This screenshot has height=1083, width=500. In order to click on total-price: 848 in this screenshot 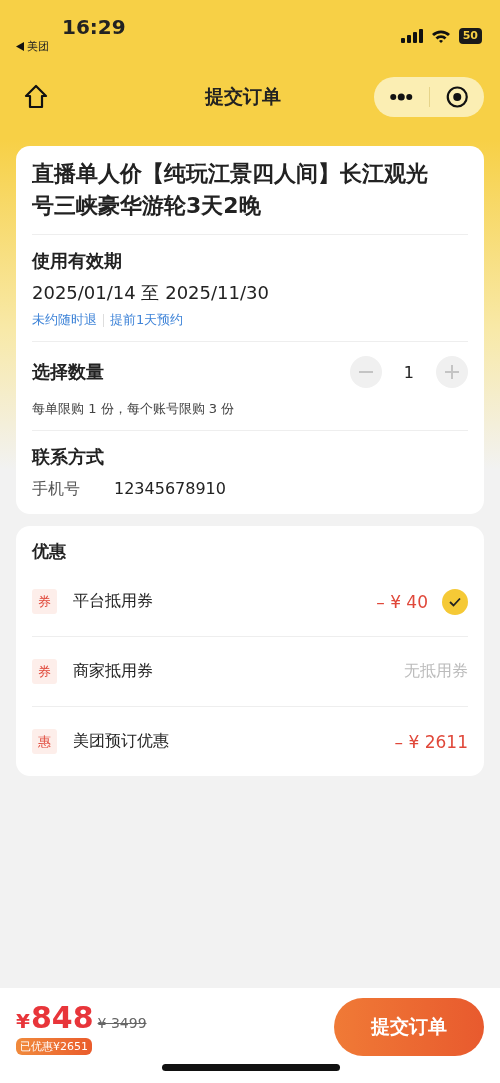, I will do `click(62, 1017)`.